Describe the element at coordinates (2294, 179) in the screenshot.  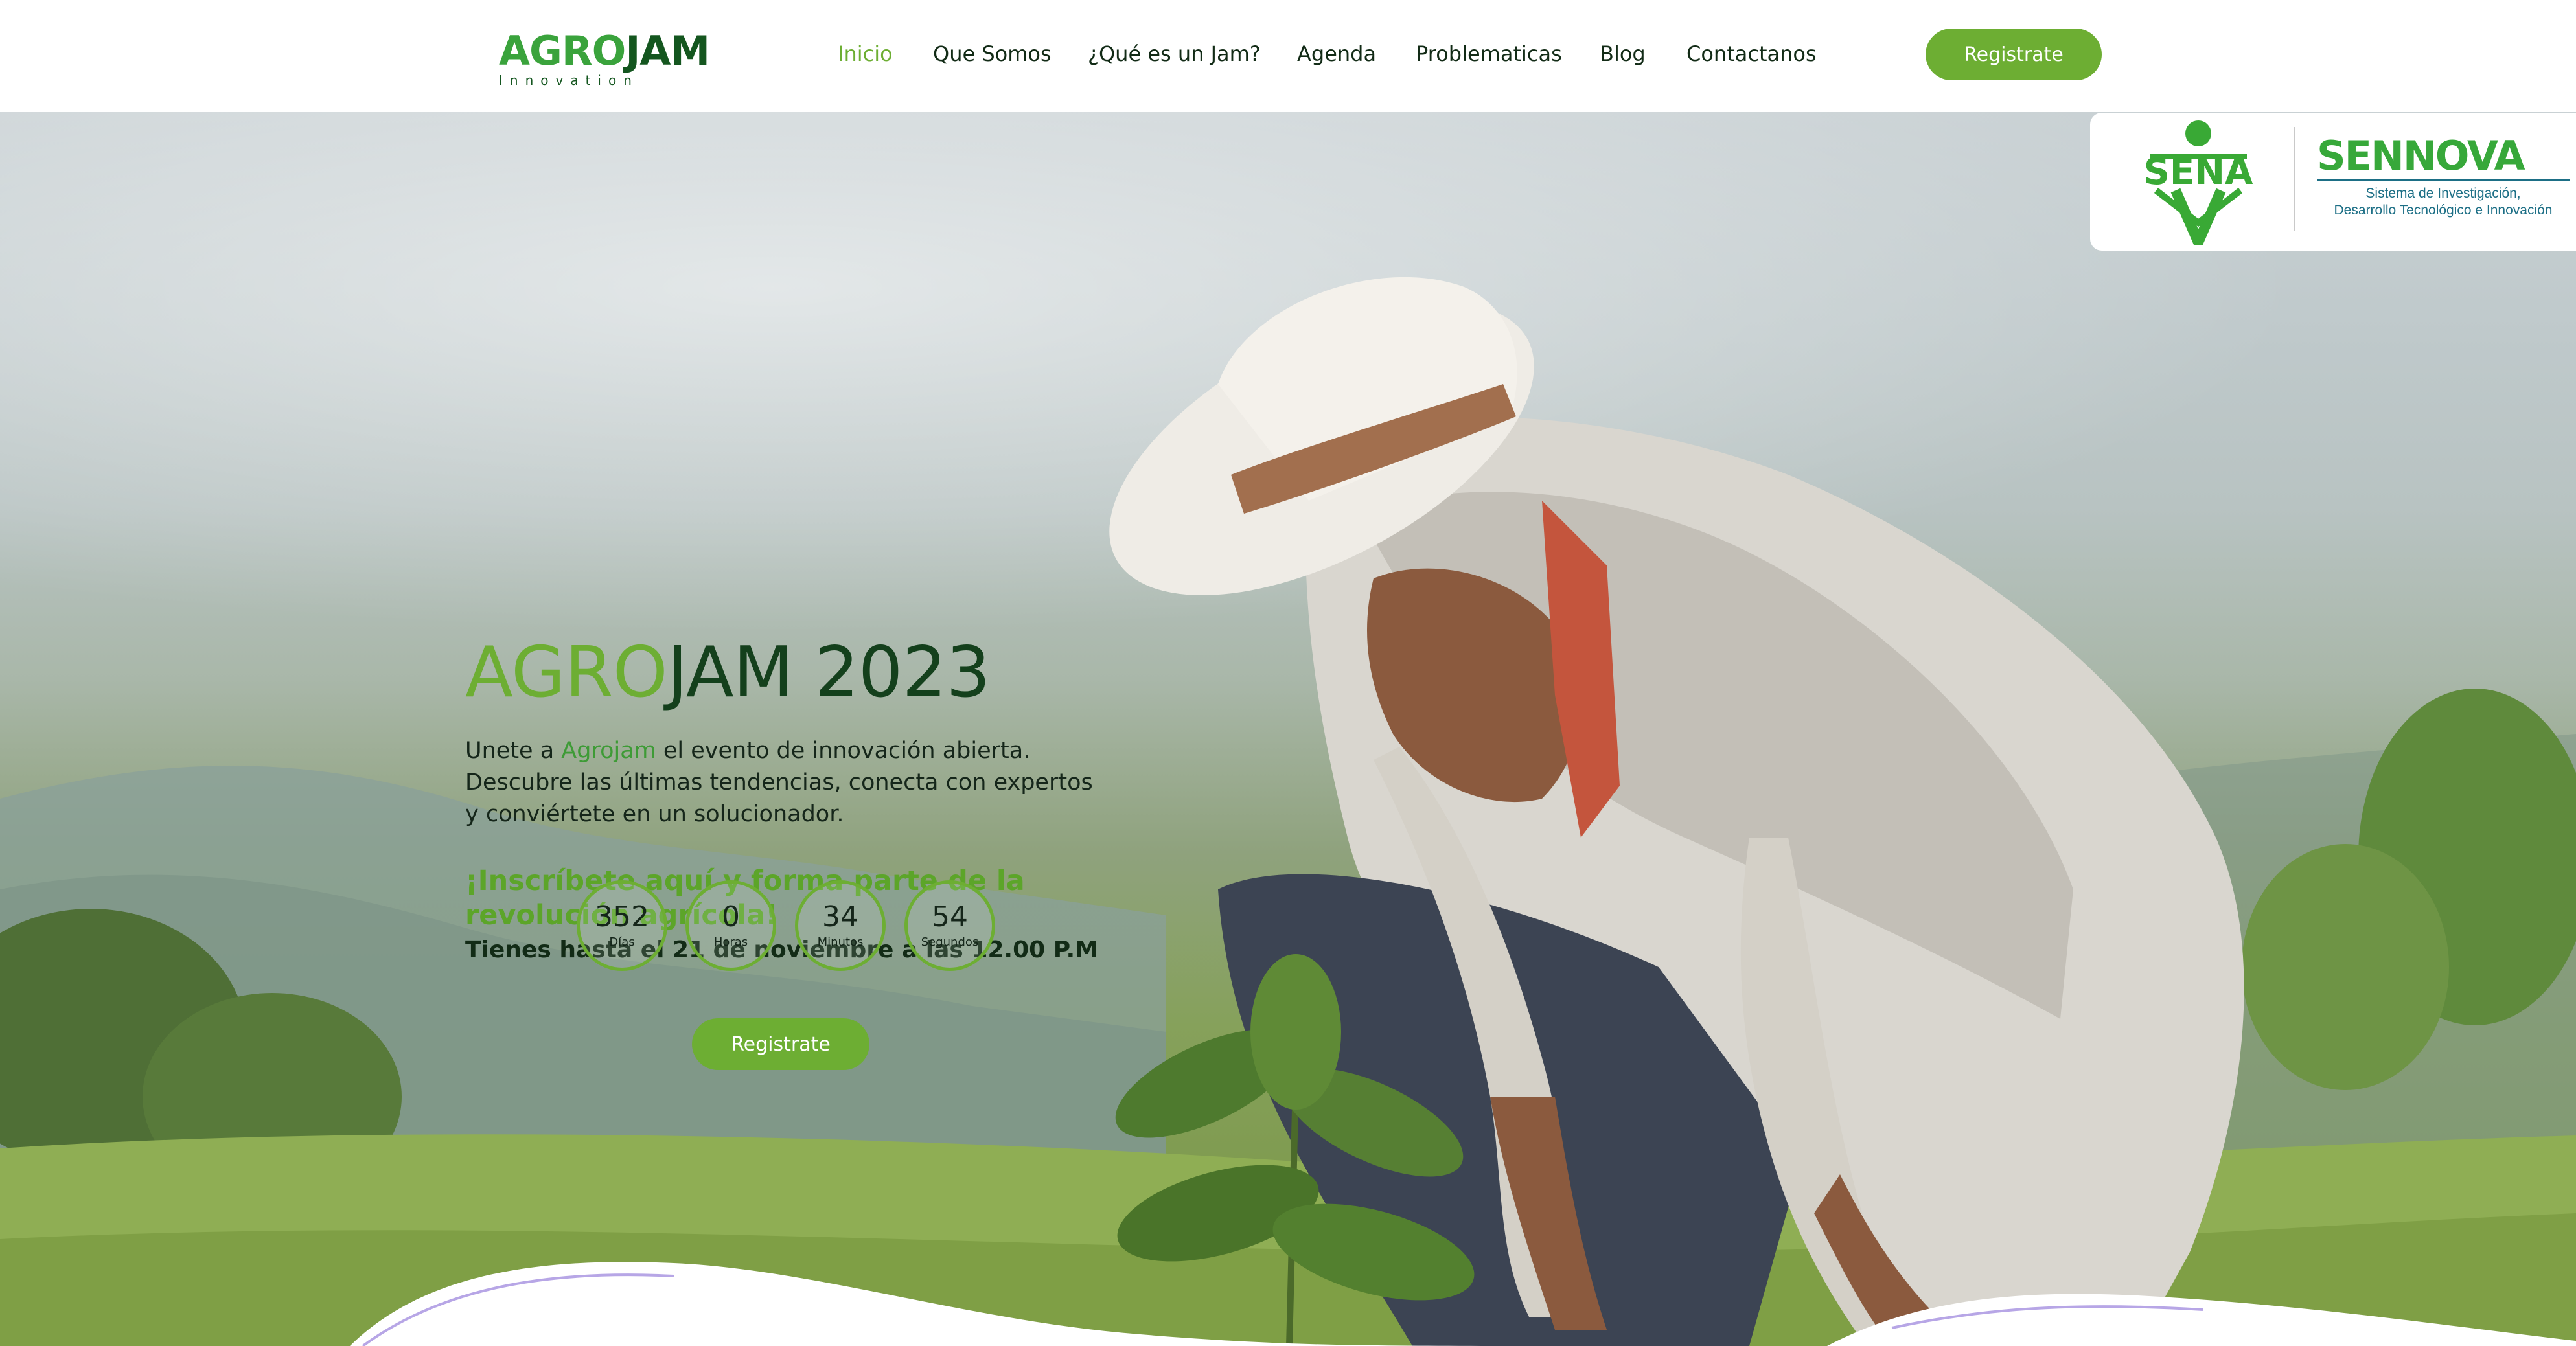
I see `partner-divider` at that location.